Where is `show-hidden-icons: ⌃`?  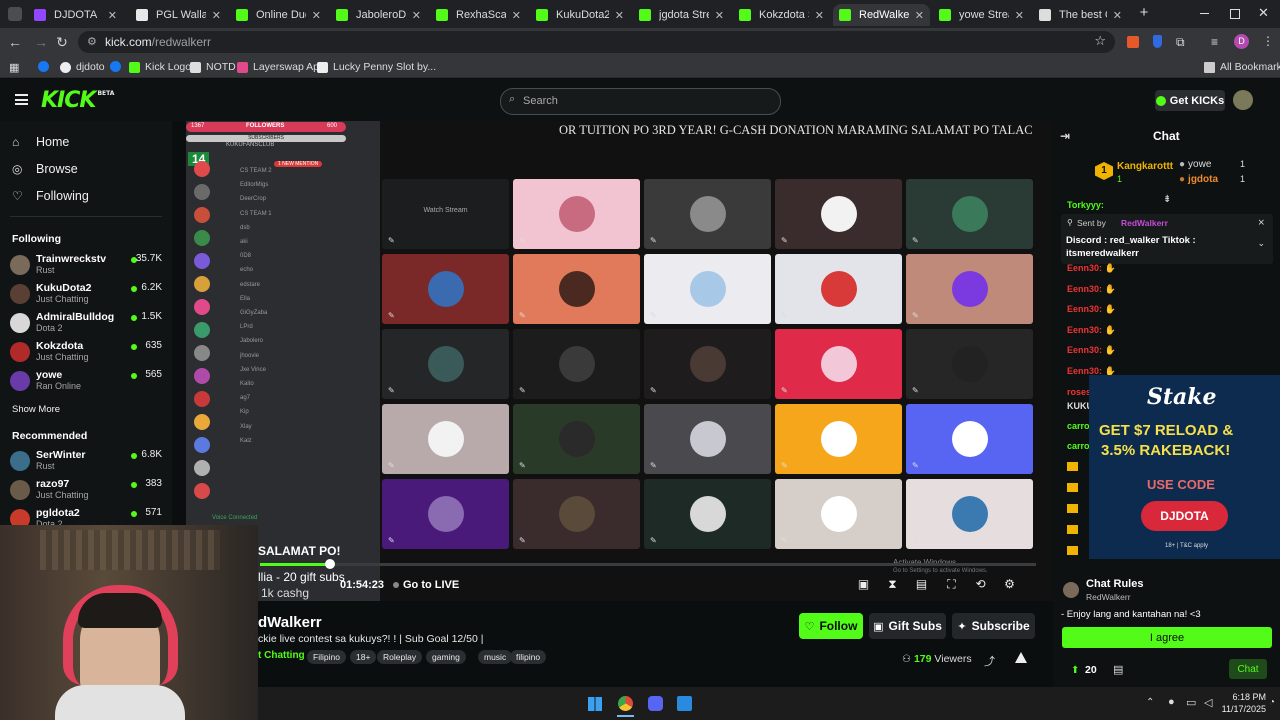 show-hidden-icons: ⌃ is located at coordinates (1150, 702).